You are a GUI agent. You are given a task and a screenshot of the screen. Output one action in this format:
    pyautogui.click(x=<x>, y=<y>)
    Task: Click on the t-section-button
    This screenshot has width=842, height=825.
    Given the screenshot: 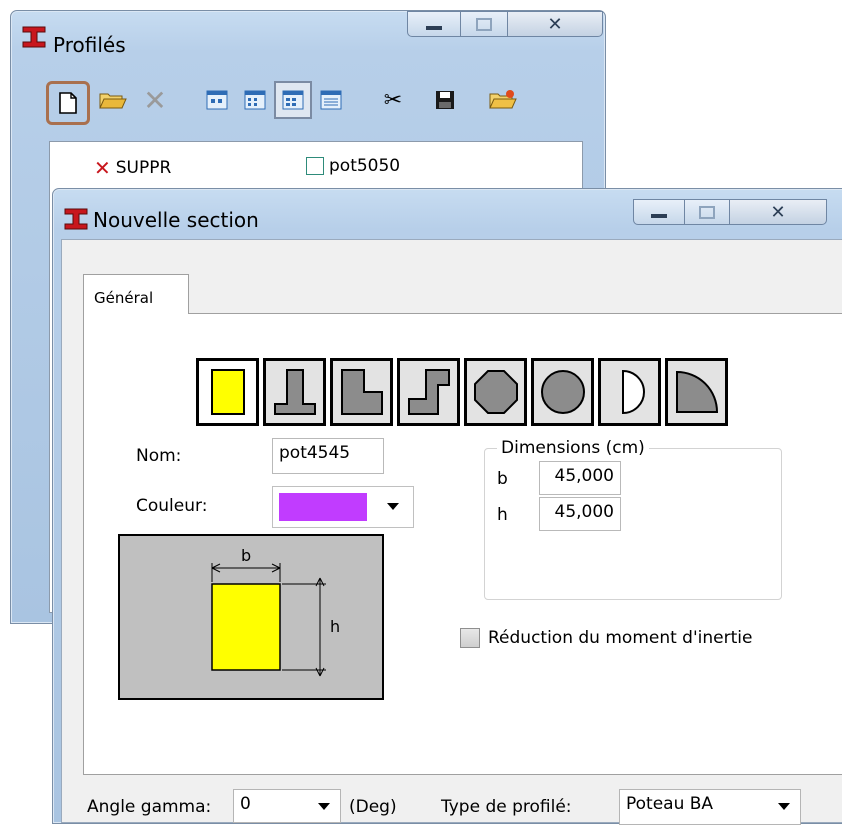 What is the action you would take?
    pyautogui.click(x=294, y=392)
    